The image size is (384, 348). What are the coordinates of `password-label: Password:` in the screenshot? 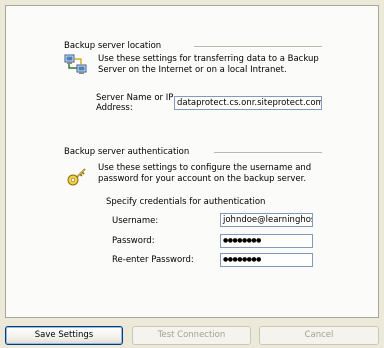 It's located at (133, 241).